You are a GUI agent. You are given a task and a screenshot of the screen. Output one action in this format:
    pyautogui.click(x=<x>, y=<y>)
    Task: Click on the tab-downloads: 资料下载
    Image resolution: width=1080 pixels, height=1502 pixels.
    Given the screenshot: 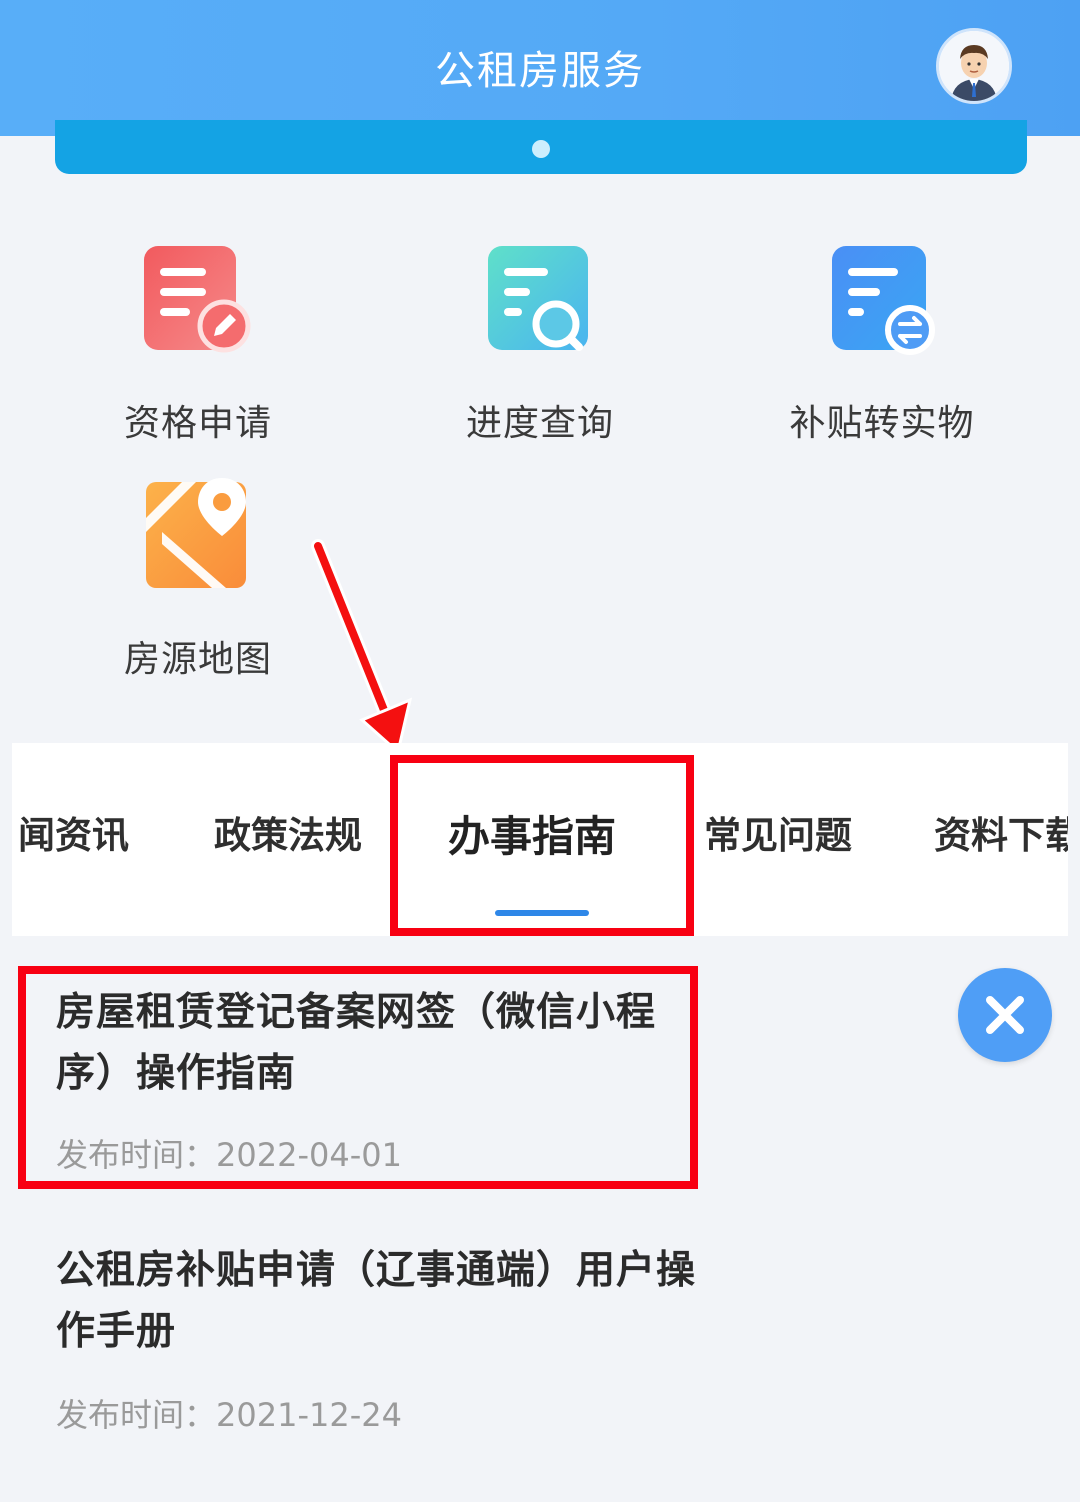 What is the action you would take?
    pyautogui.click(x=1001, y=832)
    